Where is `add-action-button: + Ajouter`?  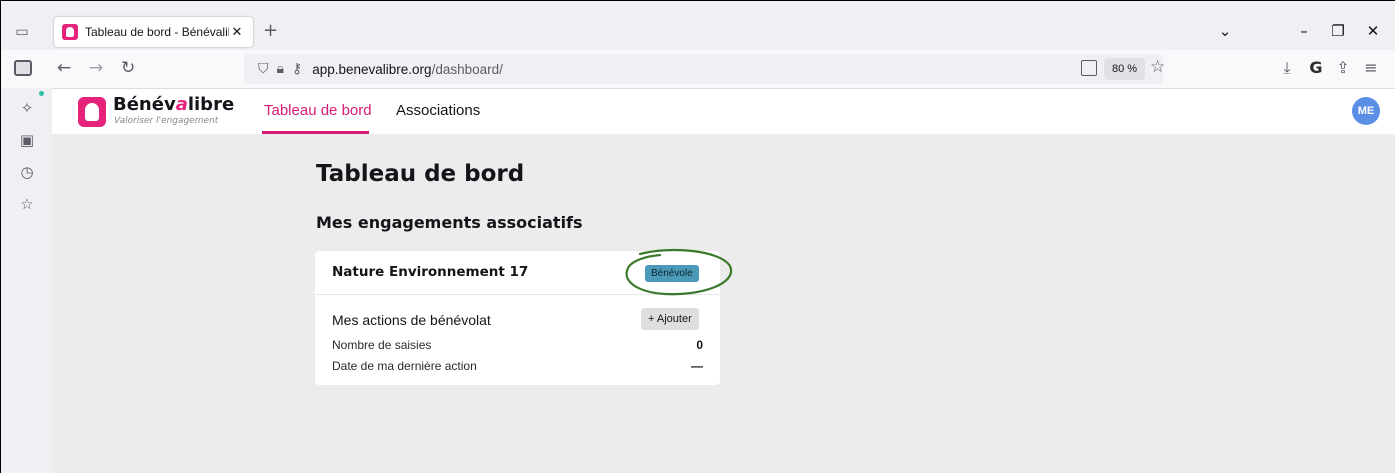
add-action-button: + Ajouter is located at coordinates (670, 319).